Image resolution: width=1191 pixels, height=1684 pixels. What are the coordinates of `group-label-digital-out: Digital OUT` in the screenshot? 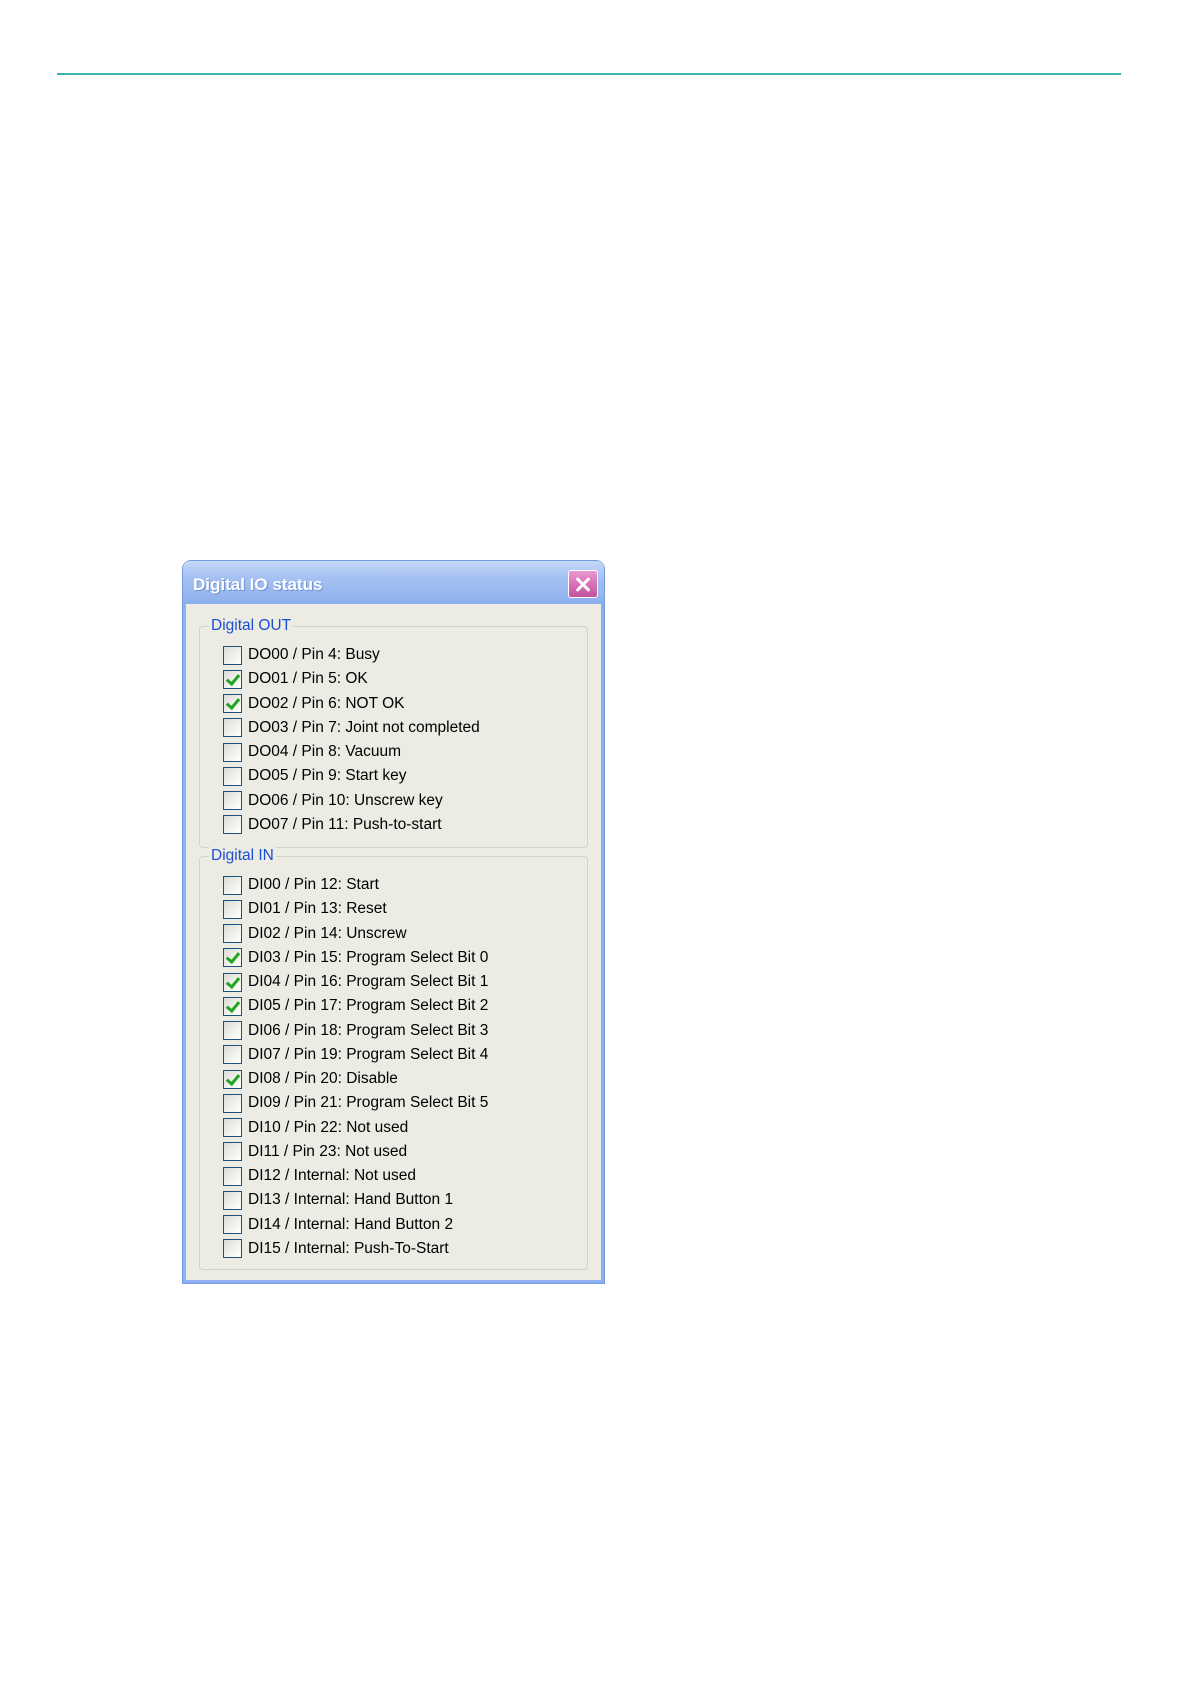 It's located at (251, 626).